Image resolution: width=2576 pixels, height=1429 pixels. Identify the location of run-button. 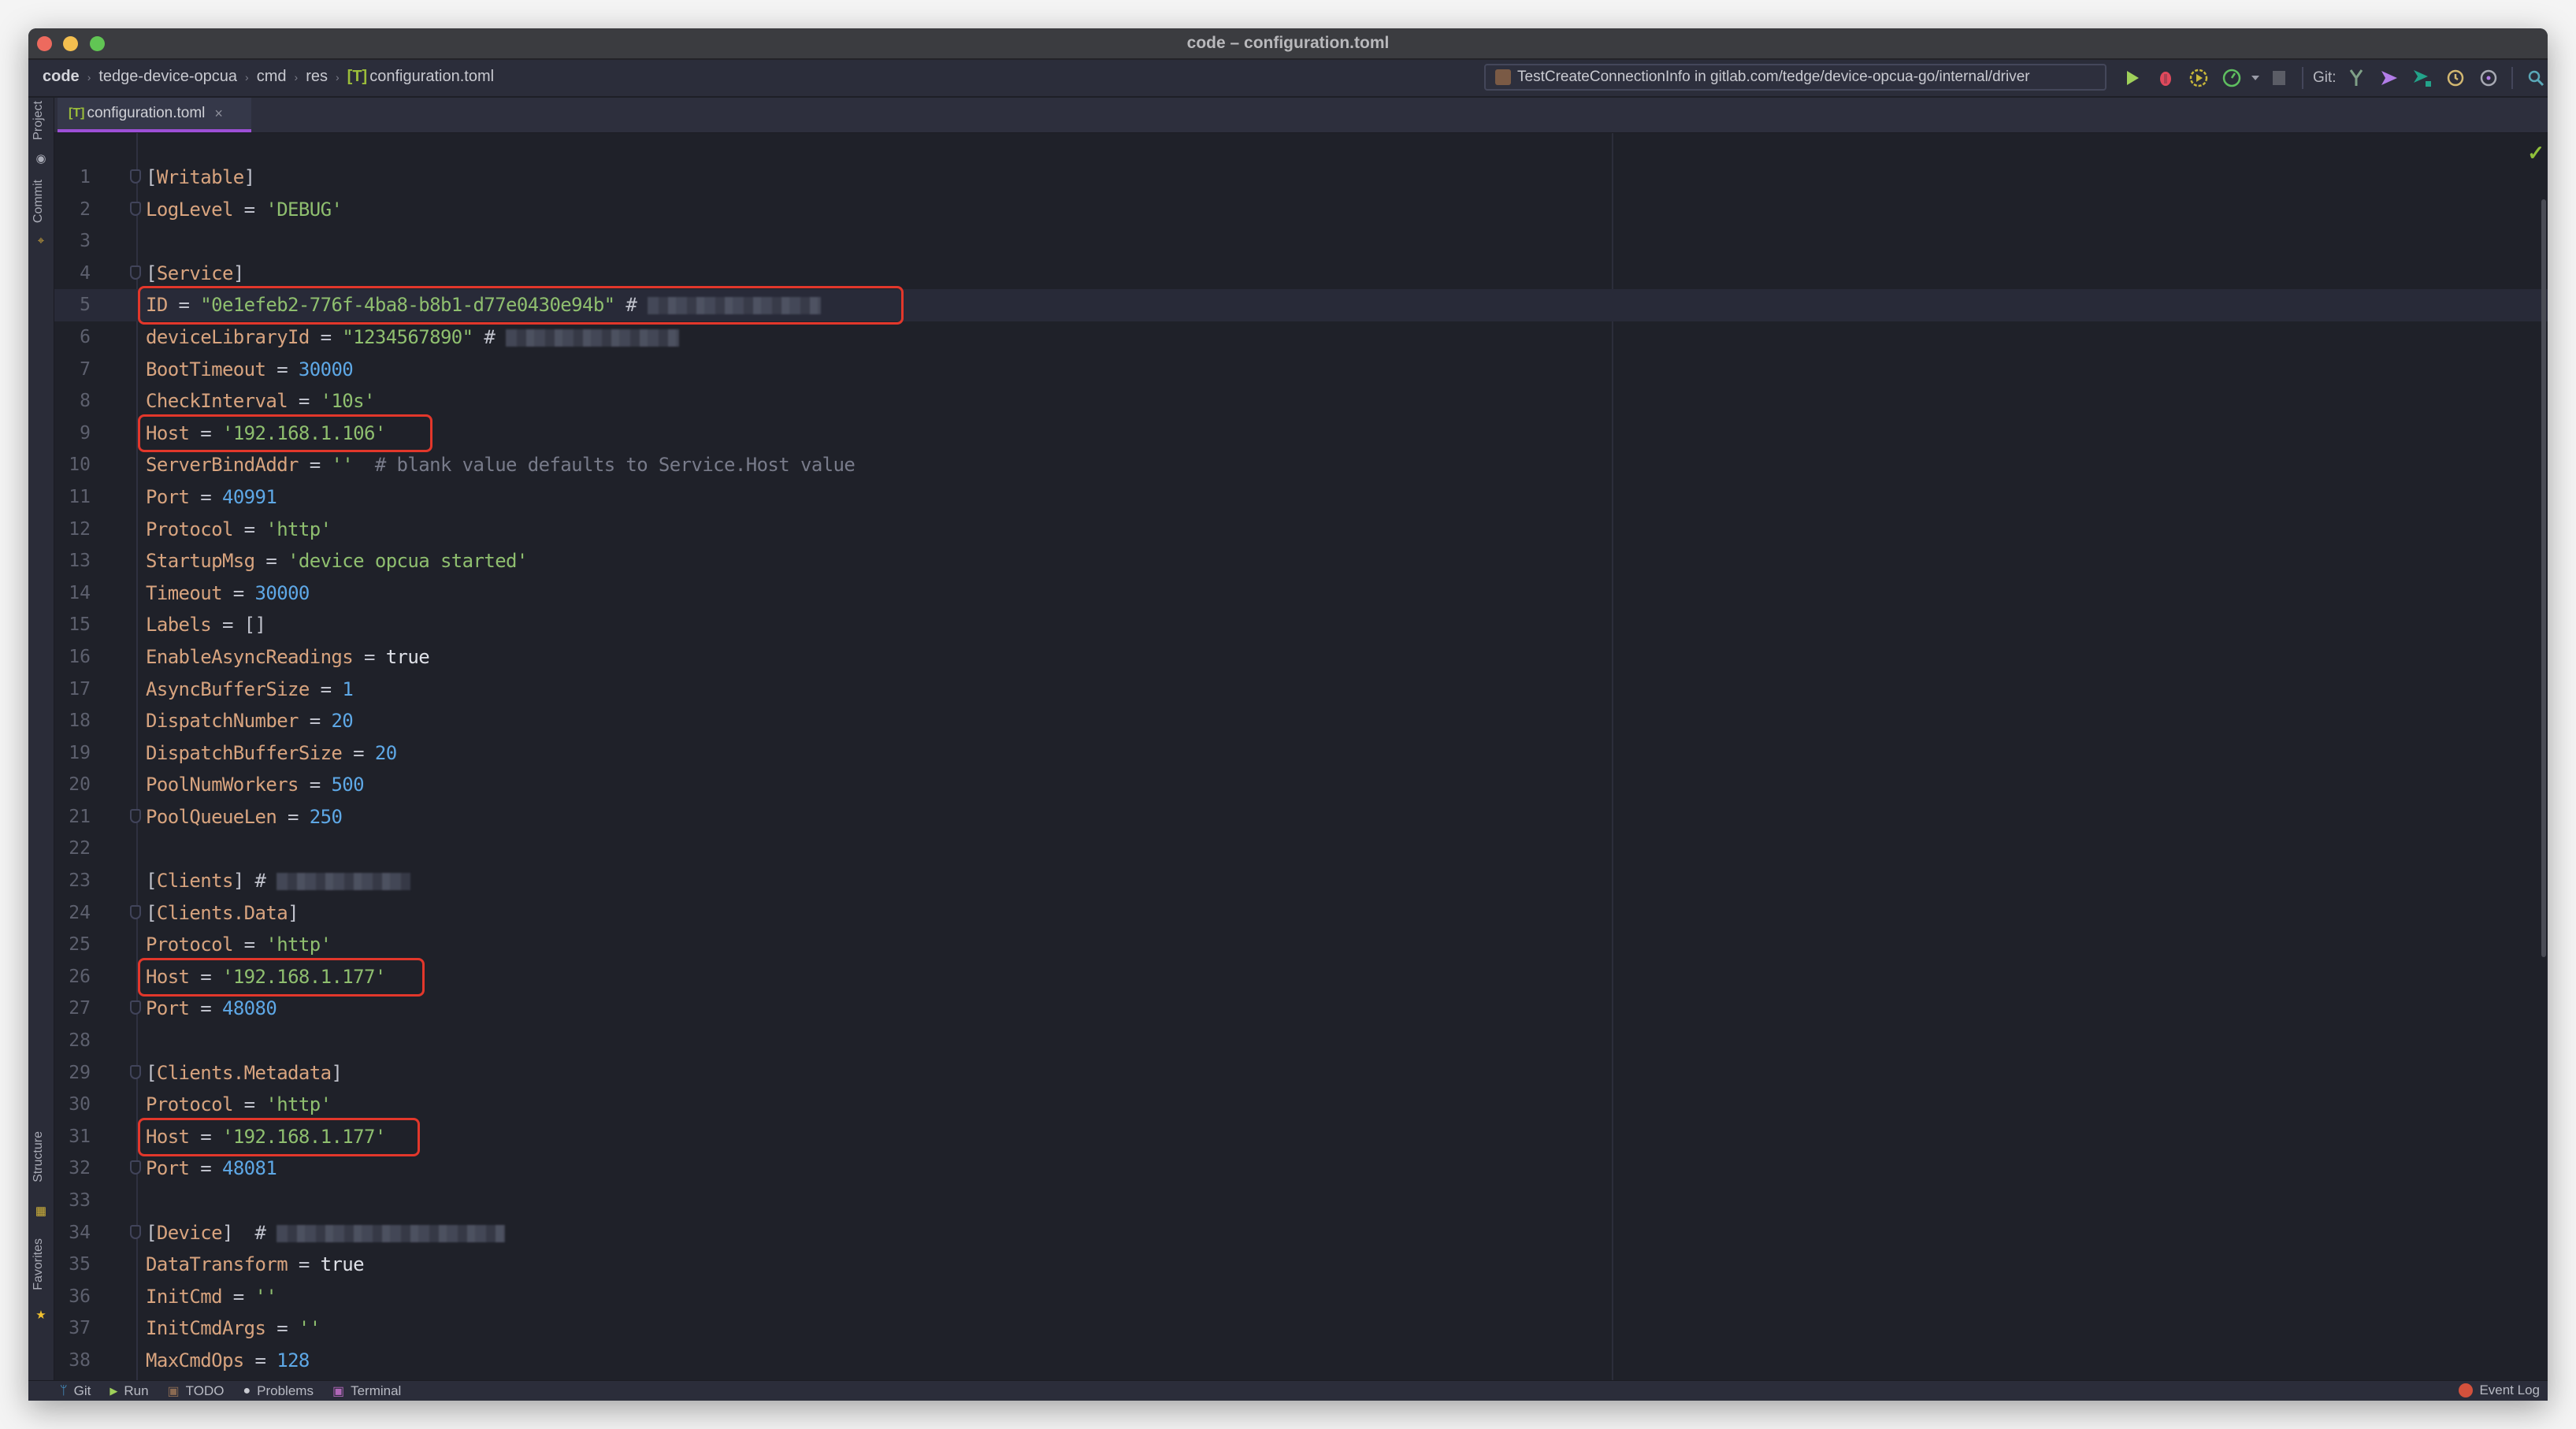
(2132, 78).